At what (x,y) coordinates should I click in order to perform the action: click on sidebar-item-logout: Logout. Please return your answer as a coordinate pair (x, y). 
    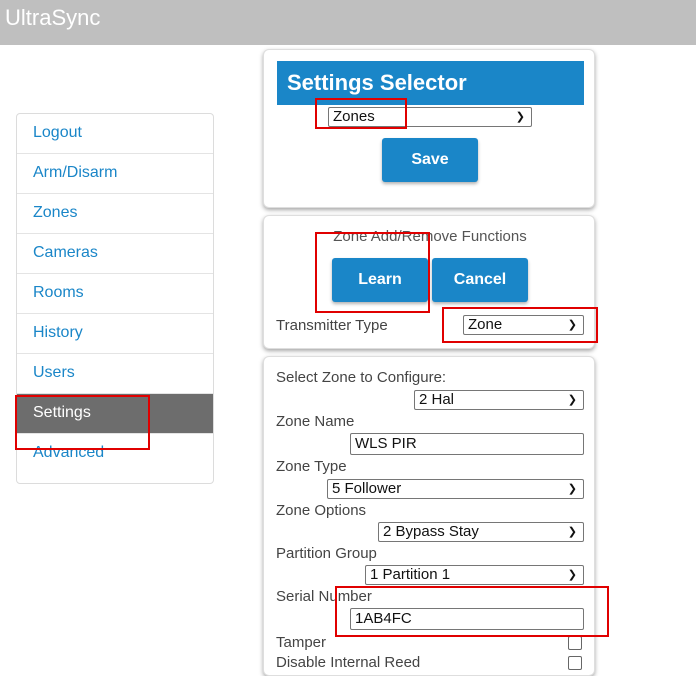
    Looking at the image, I should click on (115, 134).